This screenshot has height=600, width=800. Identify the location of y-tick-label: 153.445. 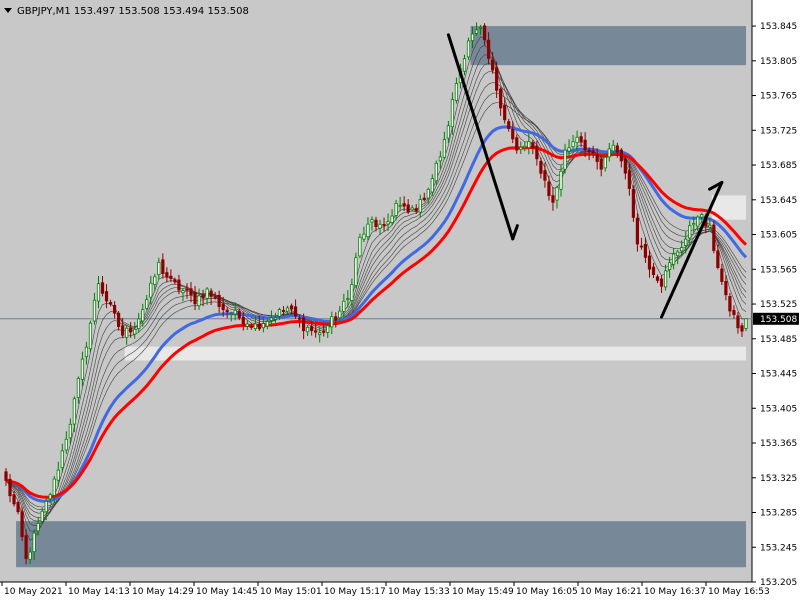
(778, 375).